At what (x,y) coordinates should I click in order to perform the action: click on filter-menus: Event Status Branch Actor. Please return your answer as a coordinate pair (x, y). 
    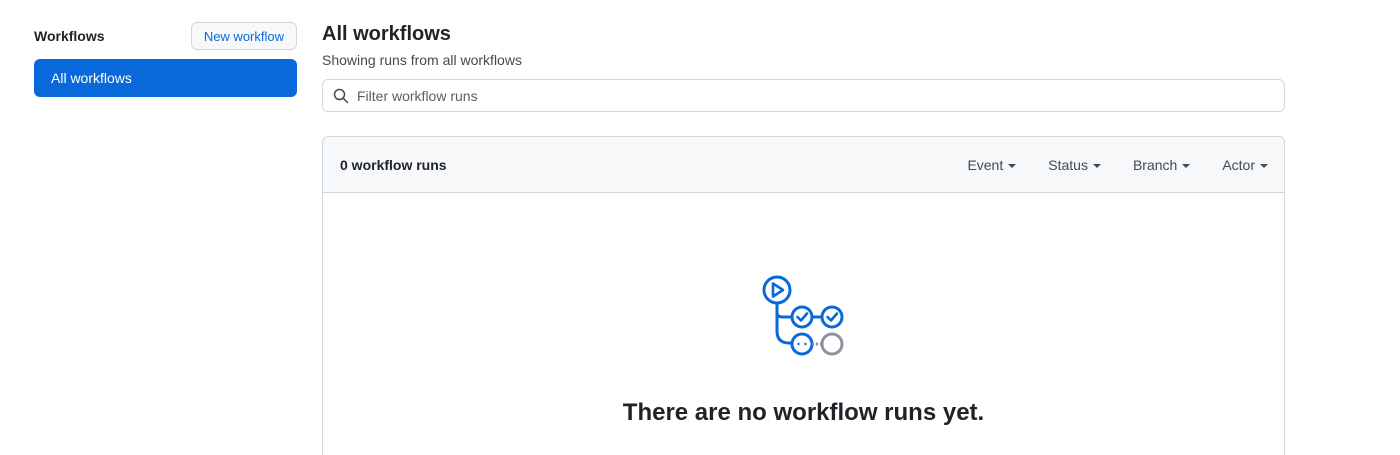
    Looking at the image, I should click on (1101, 165).